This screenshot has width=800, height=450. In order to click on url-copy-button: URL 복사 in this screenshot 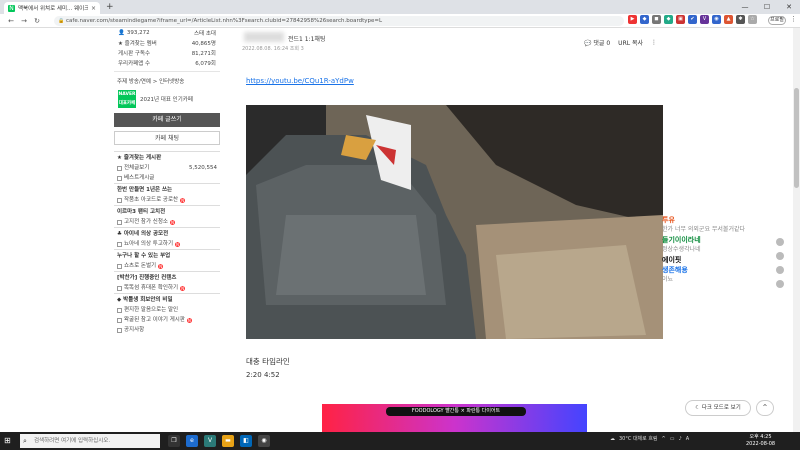, I will do `click(630, 42)`.